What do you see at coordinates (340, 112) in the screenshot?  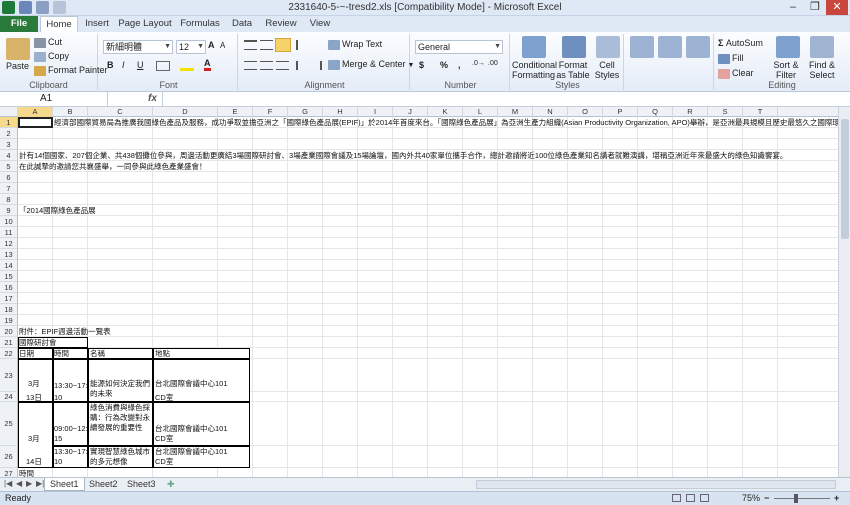 I see `column-header-h: H` at bounding box center [340, 112].